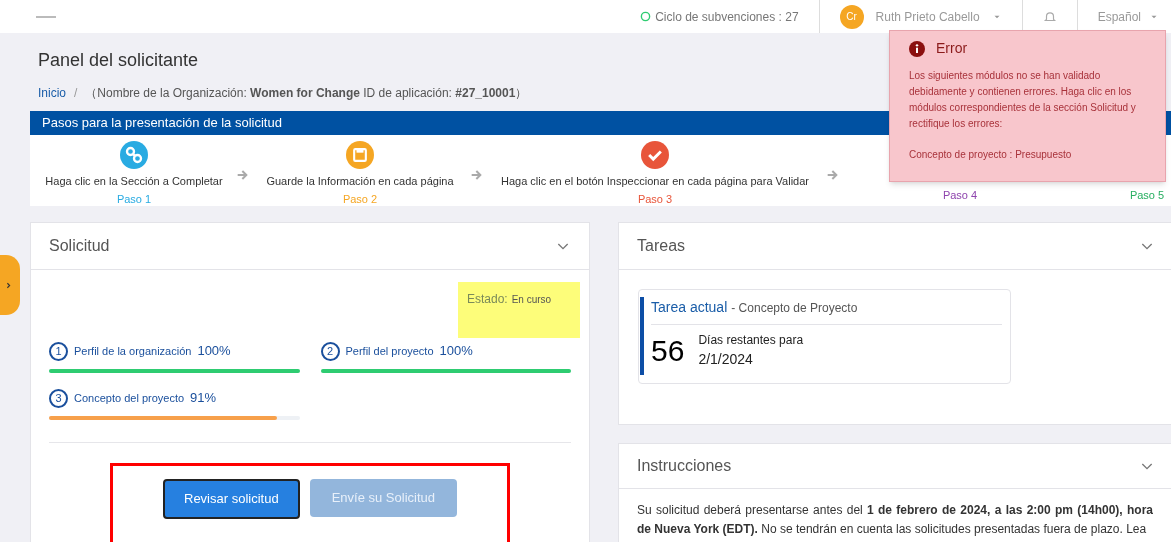 This screenshot has height=542, width=1171. Describe the element at coordinates (389, 351) in the screenshot. I see `module-name: Perfil del proyecto` at that location.